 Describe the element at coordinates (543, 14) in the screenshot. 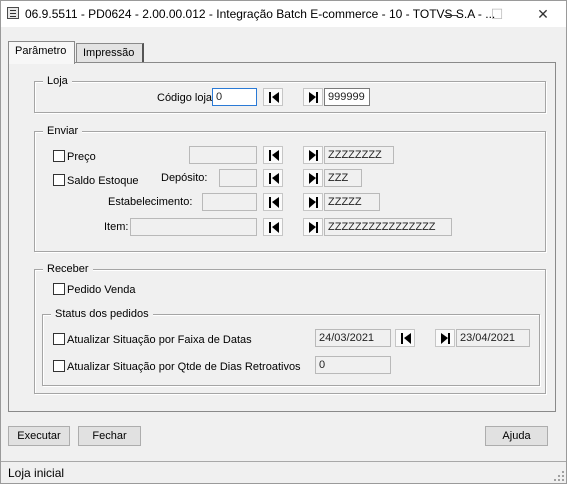

I see `close-button: ✕` at that location.